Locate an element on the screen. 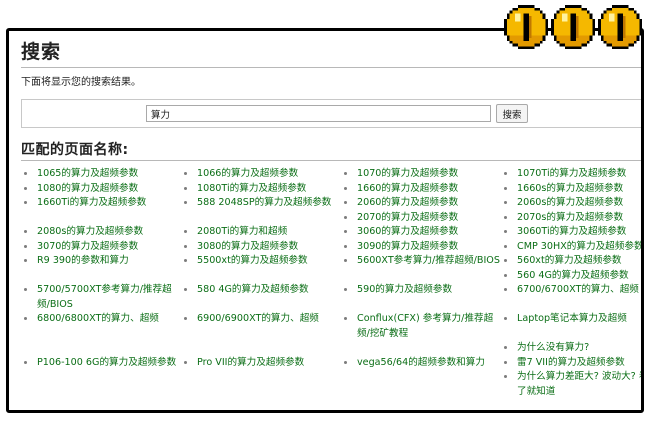  result-link: 3060Ti的算力及超频参数 is located at coordinates (571, 231).